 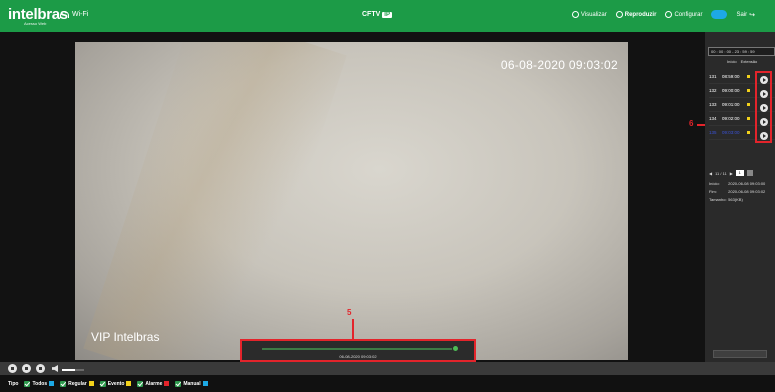 What do you see at coordinates (713, 90) in the screenshot?
I see `record-index: 132` at bounding box center [713, 90].